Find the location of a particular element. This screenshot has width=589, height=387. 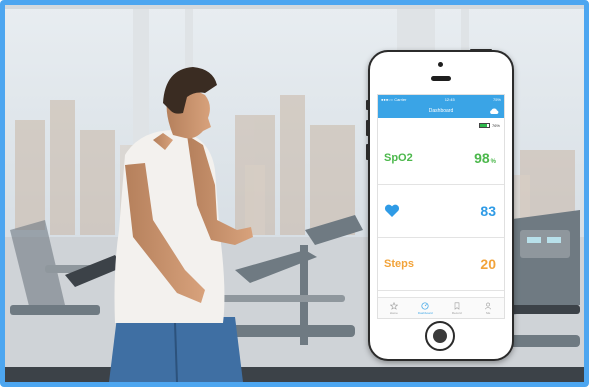

bookmark-icon is located at coordinates (457, 306).